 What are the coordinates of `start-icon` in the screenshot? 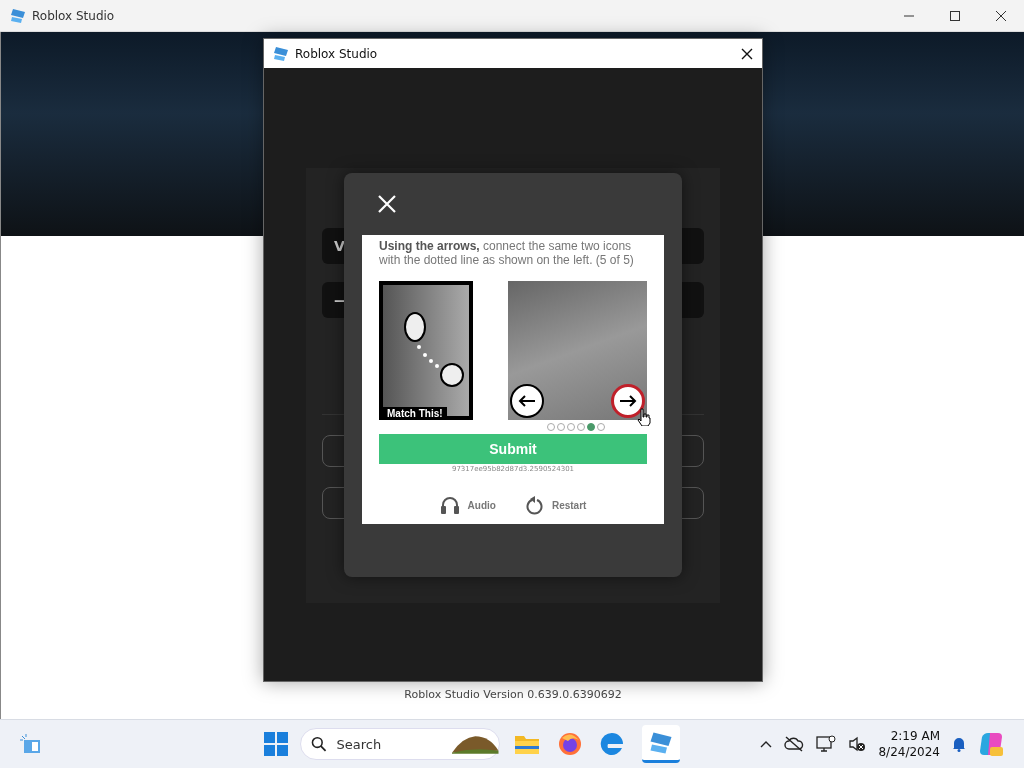 It's located at (276, 744).